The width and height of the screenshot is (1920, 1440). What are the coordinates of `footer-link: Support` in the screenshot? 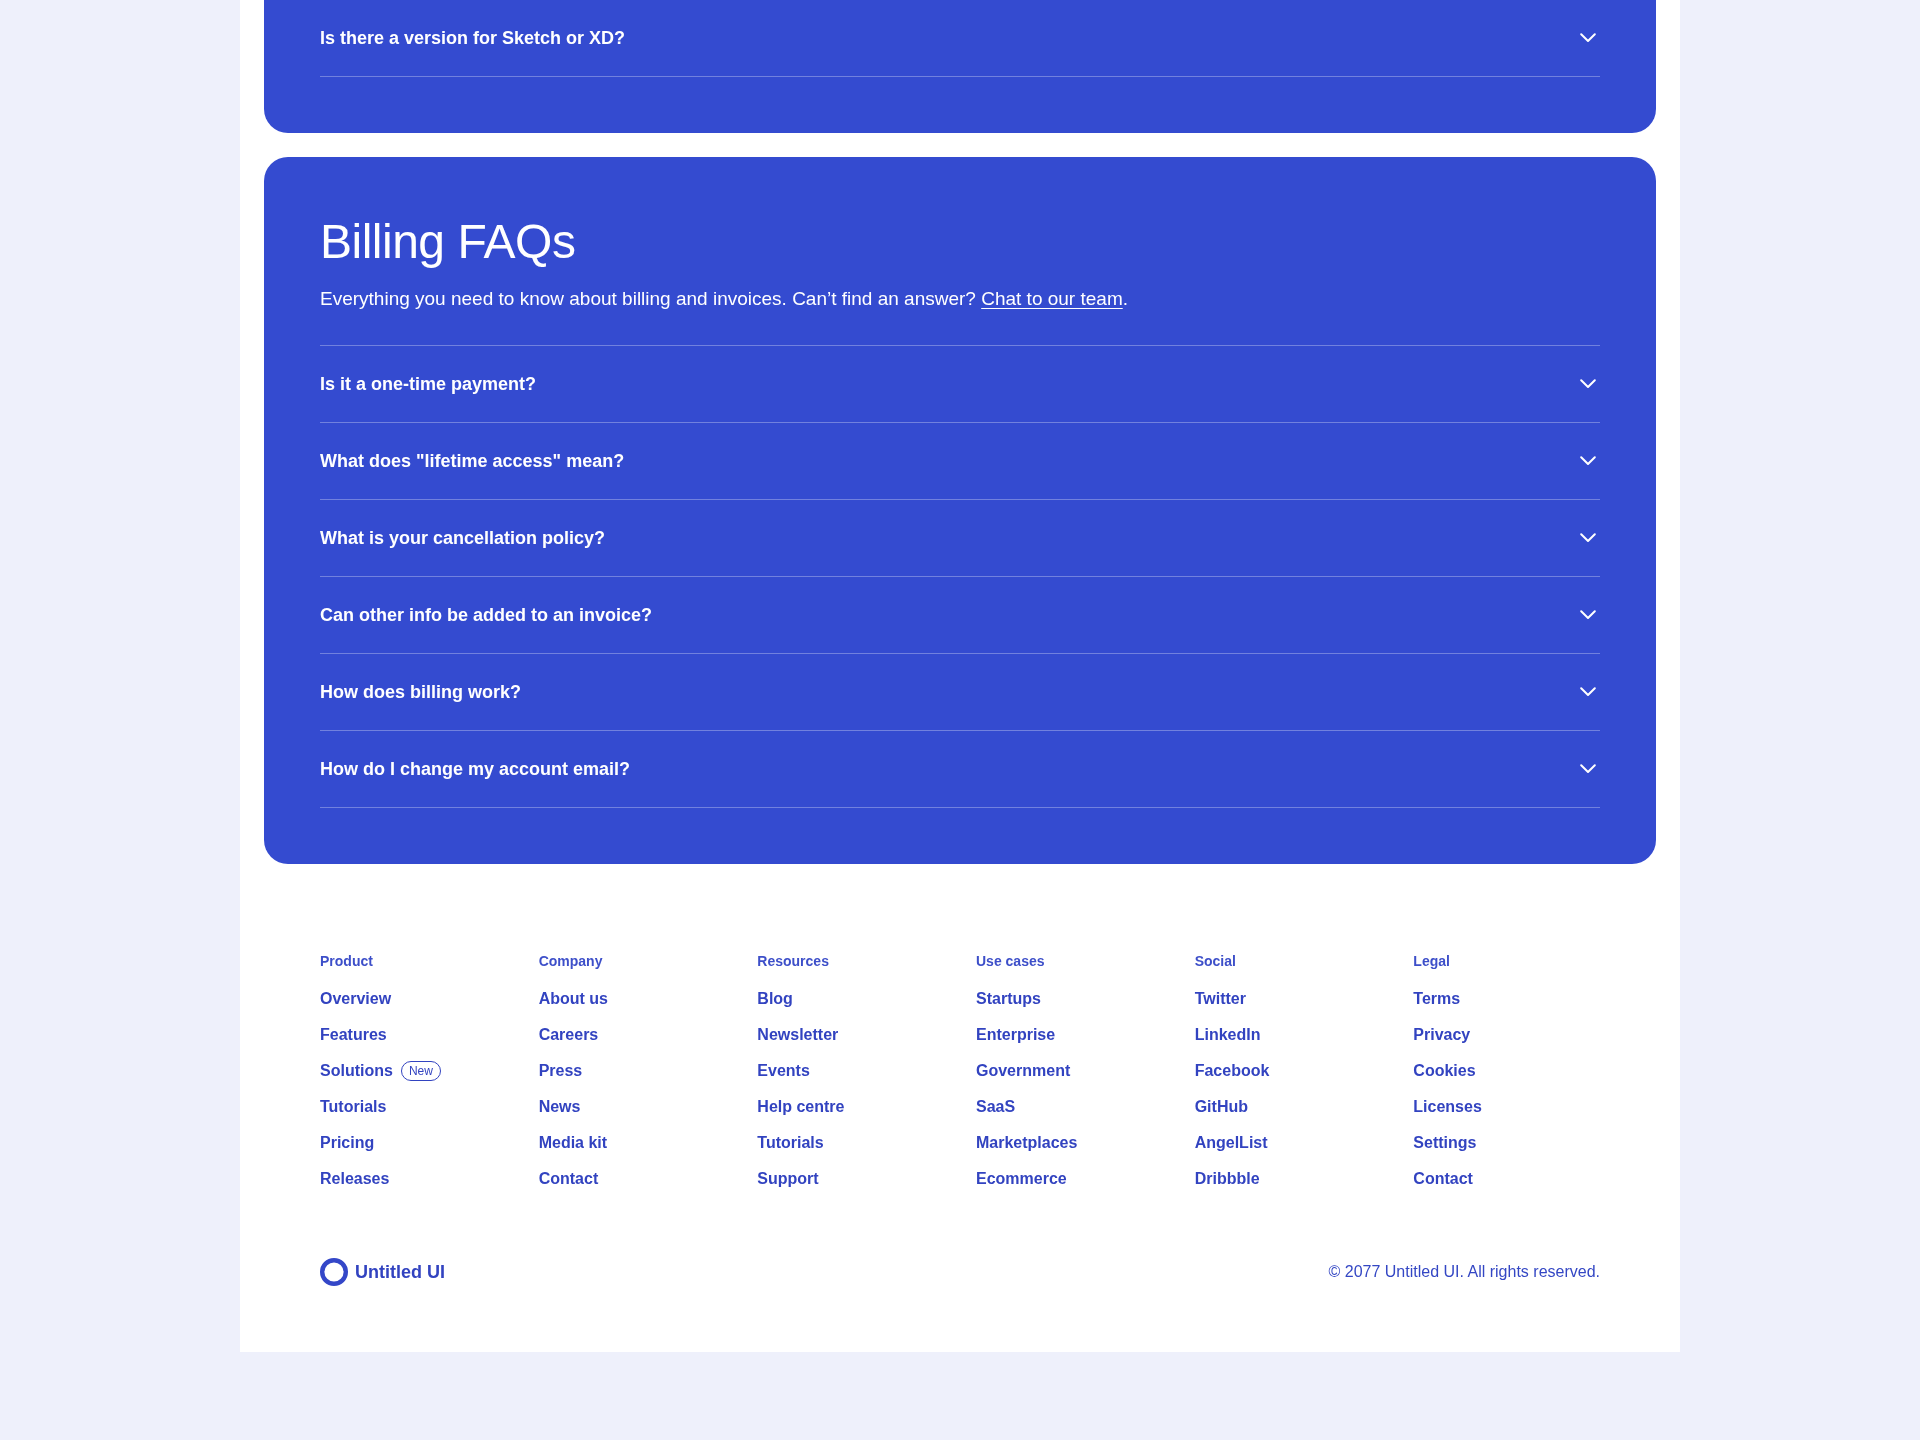 It's located at (788, 1179).